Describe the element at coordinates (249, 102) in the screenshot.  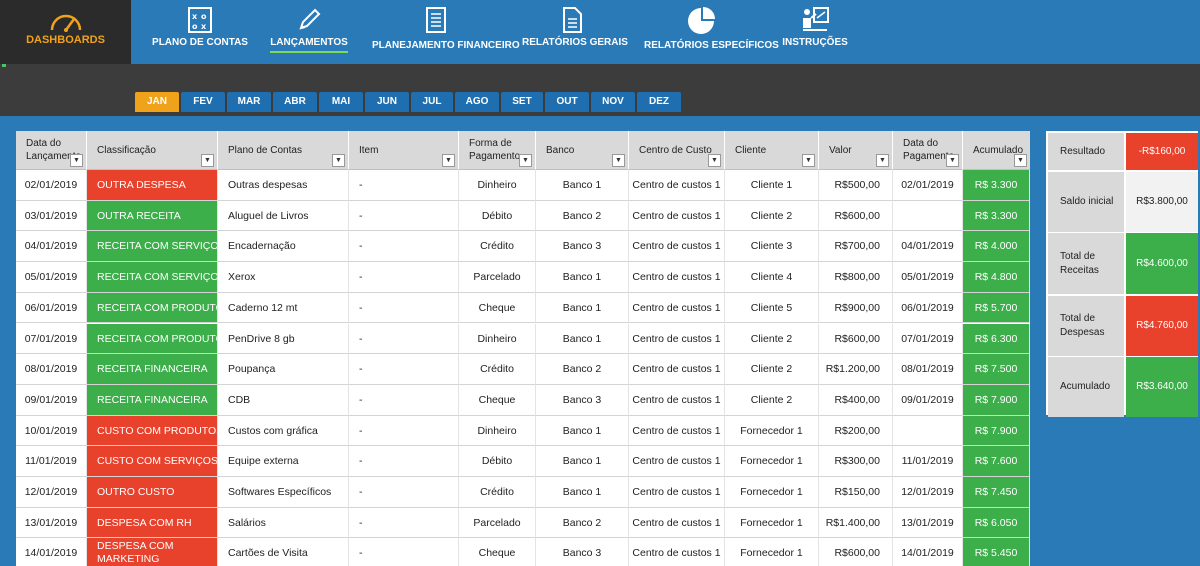
I see `tab-month-mar: MAR` at that location.